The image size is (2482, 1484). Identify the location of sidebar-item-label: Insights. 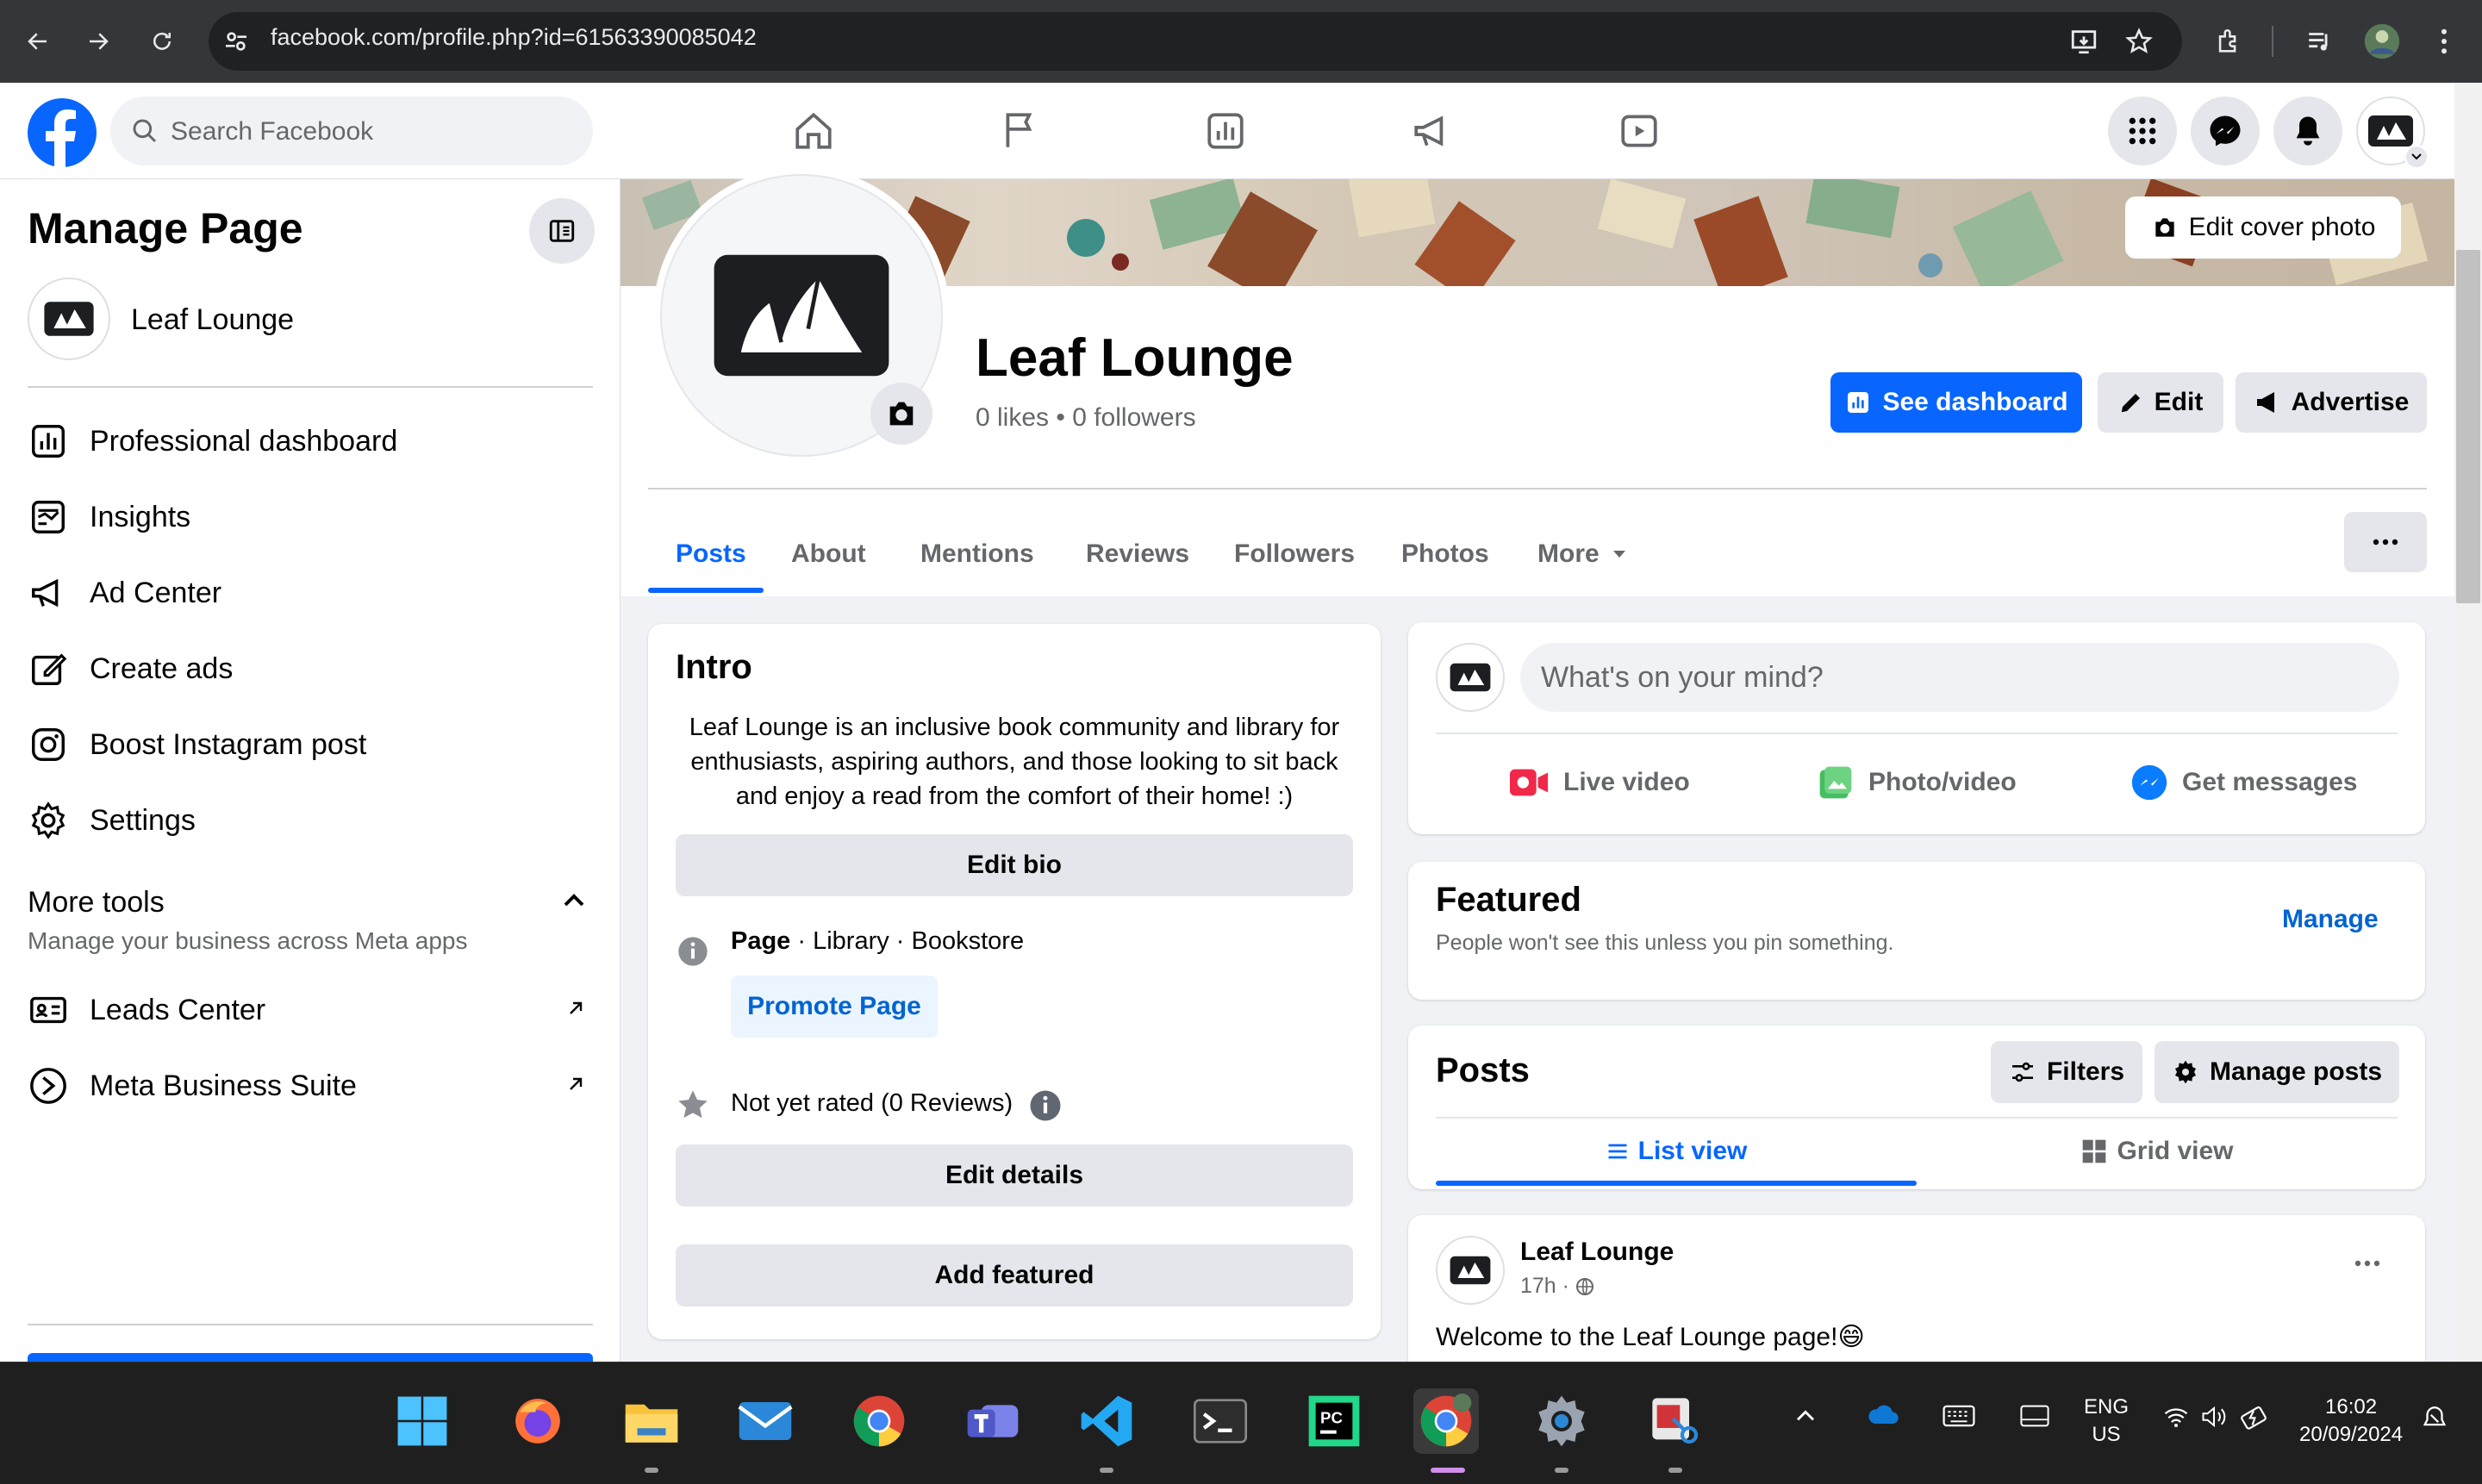
(140, 517).